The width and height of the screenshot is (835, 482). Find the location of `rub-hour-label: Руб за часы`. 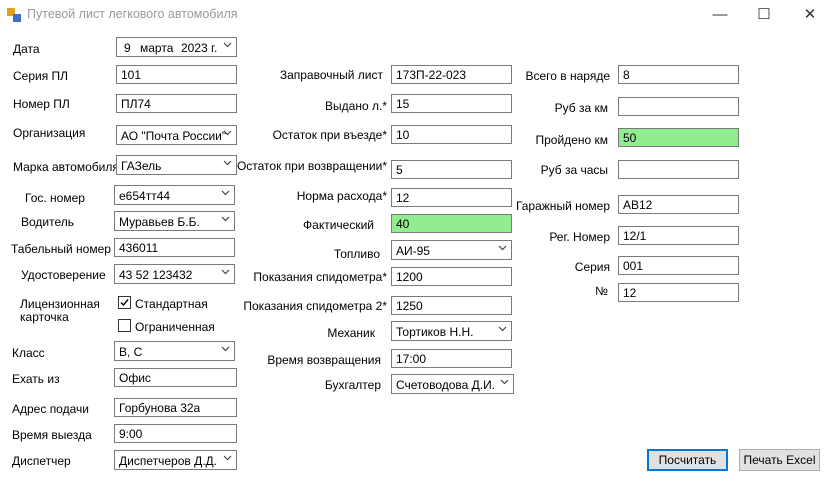

rub-hour-label: Руб за часы is located at coordinates (574, 170).